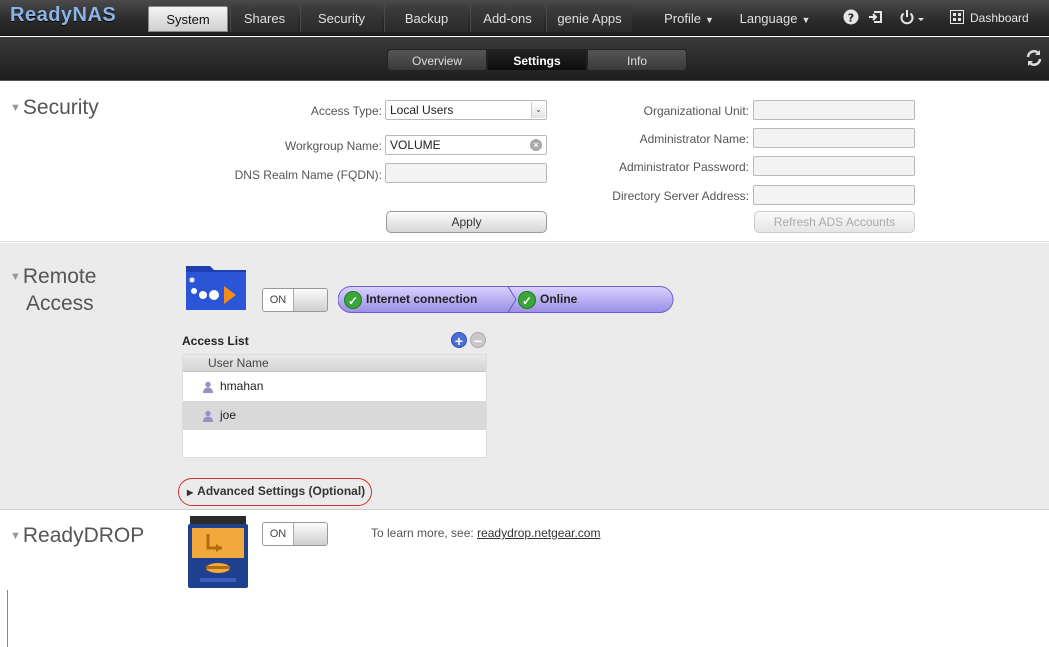 The height and width of the screenshot is (647, 1049). I want to click on refresh-ads-accounts-button: Refresh ADS Accounts, so click(834, 222).